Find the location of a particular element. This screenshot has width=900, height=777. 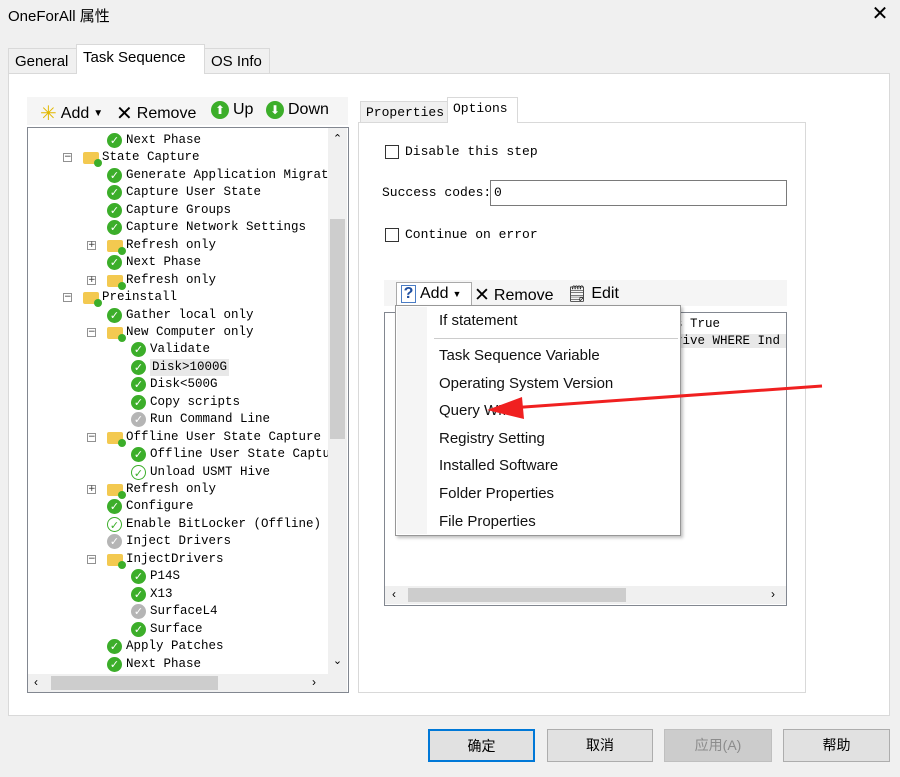

success-codes-input: 0 is located at coordinates (638, 193).